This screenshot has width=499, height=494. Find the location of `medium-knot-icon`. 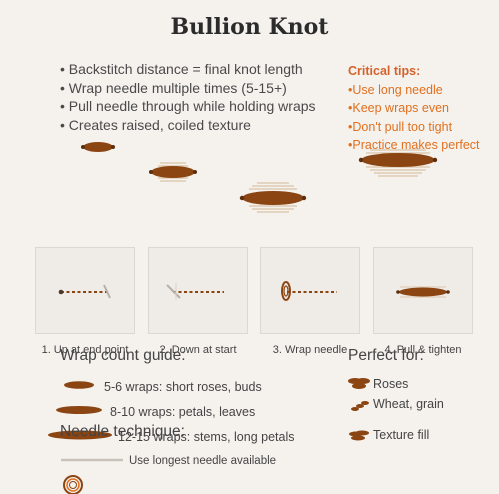

medium-knot-icon is located at coordinates (173, 172).